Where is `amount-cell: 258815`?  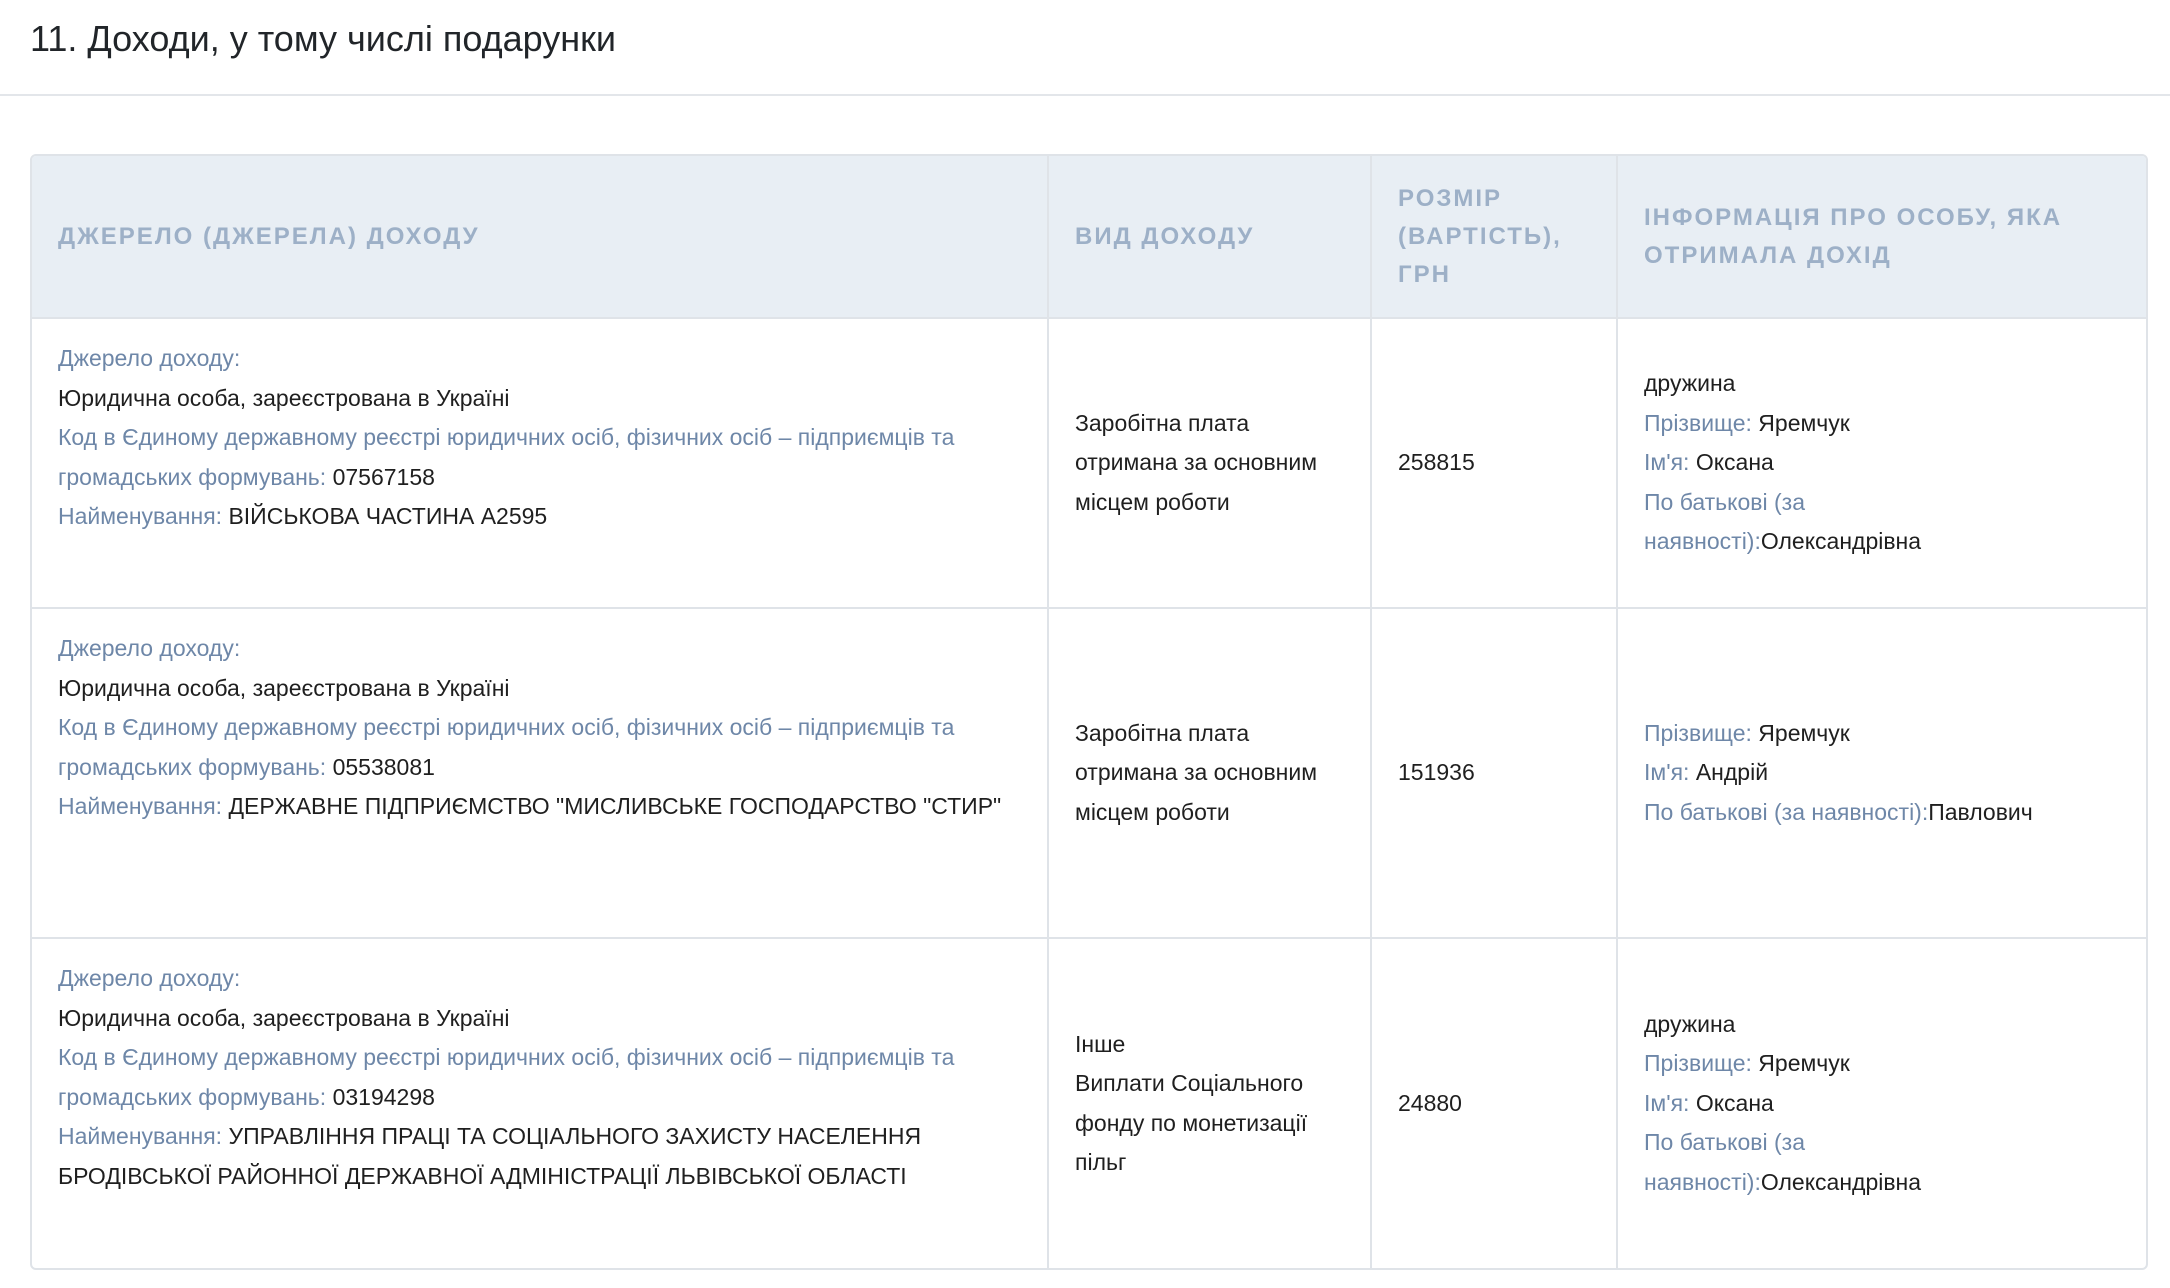
amount-cell: 258815 is located at coordinates (1494, 463).